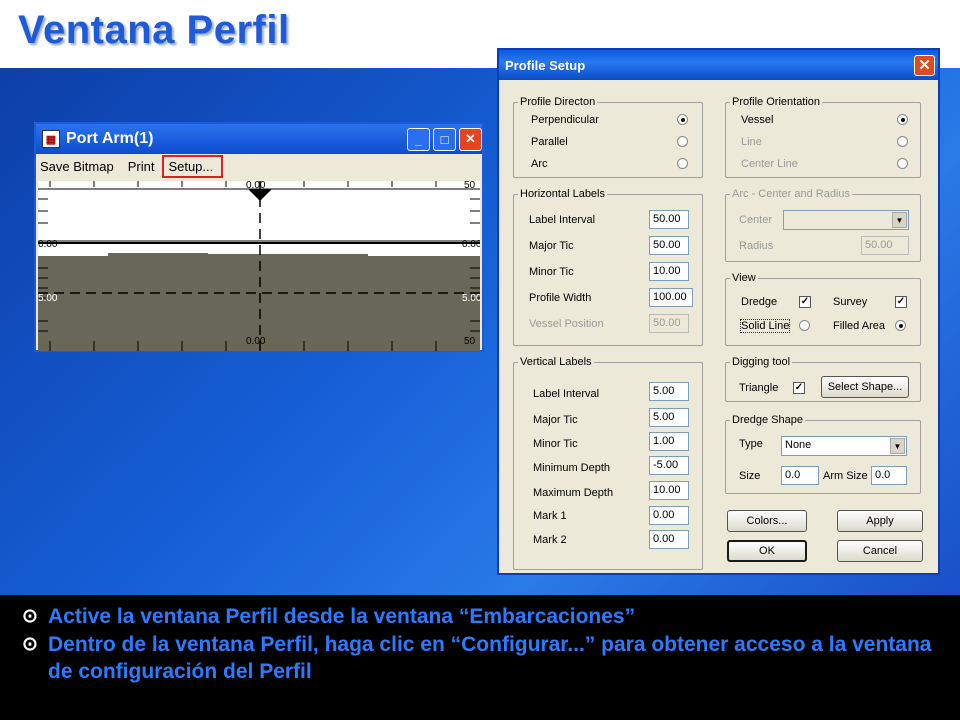 This screenshot has height=720, width=960. Describe the element at coordinates (776, 102) in the screenshot. I see `group-legend: Profile Orientation` at that location.